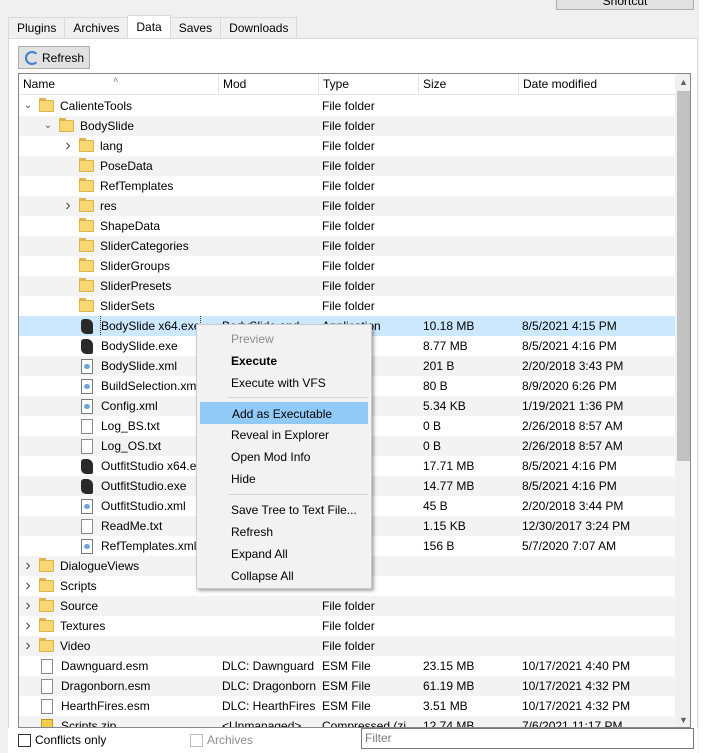 The height and width of the screenshot is (753, 721). What do you see at coordinates (107, 126) in the screenshot?
I see `row-name: BodySlide` at bounding box center [107, 126].